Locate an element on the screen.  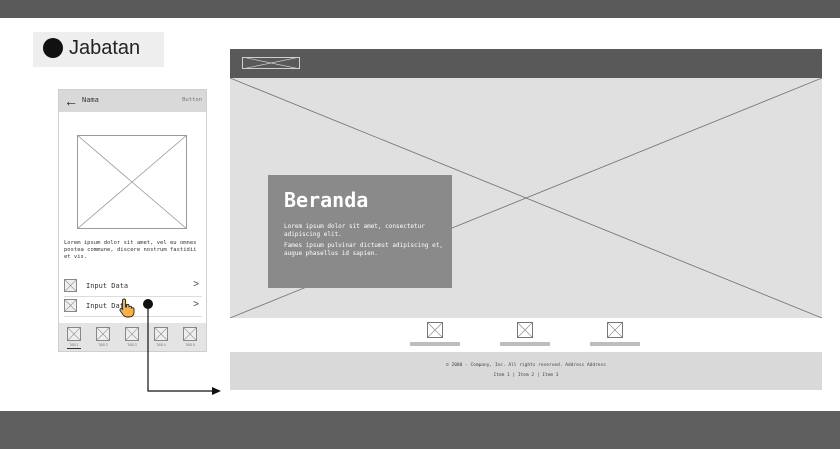
hero-title: Beranda is located at coordinates (326, 200).